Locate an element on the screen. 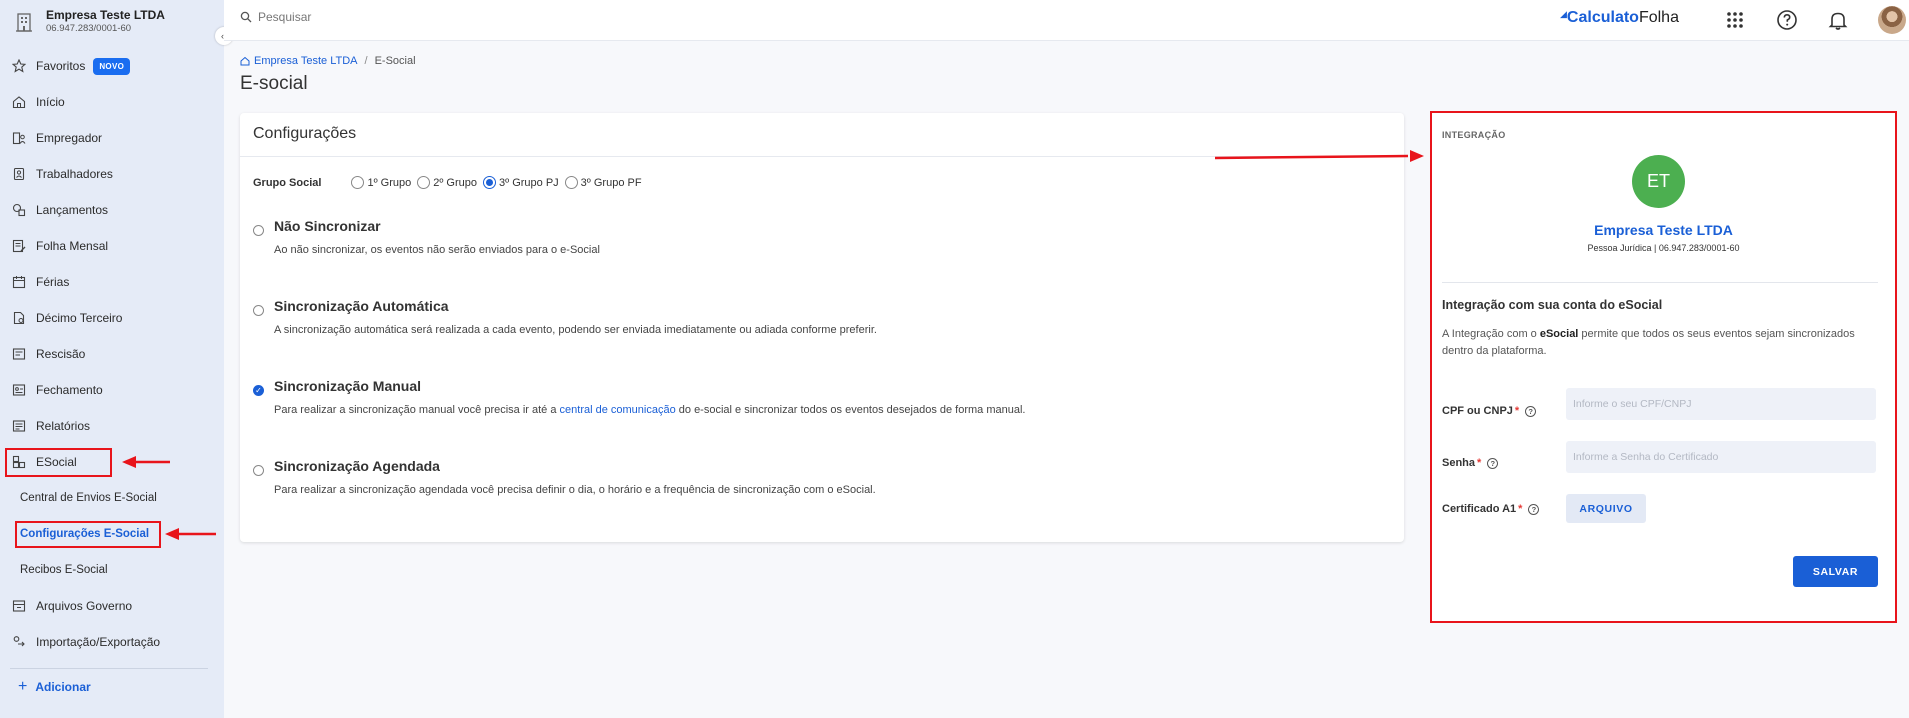  sidebar-item-inicio: Início is located at coordinates (38, 102).